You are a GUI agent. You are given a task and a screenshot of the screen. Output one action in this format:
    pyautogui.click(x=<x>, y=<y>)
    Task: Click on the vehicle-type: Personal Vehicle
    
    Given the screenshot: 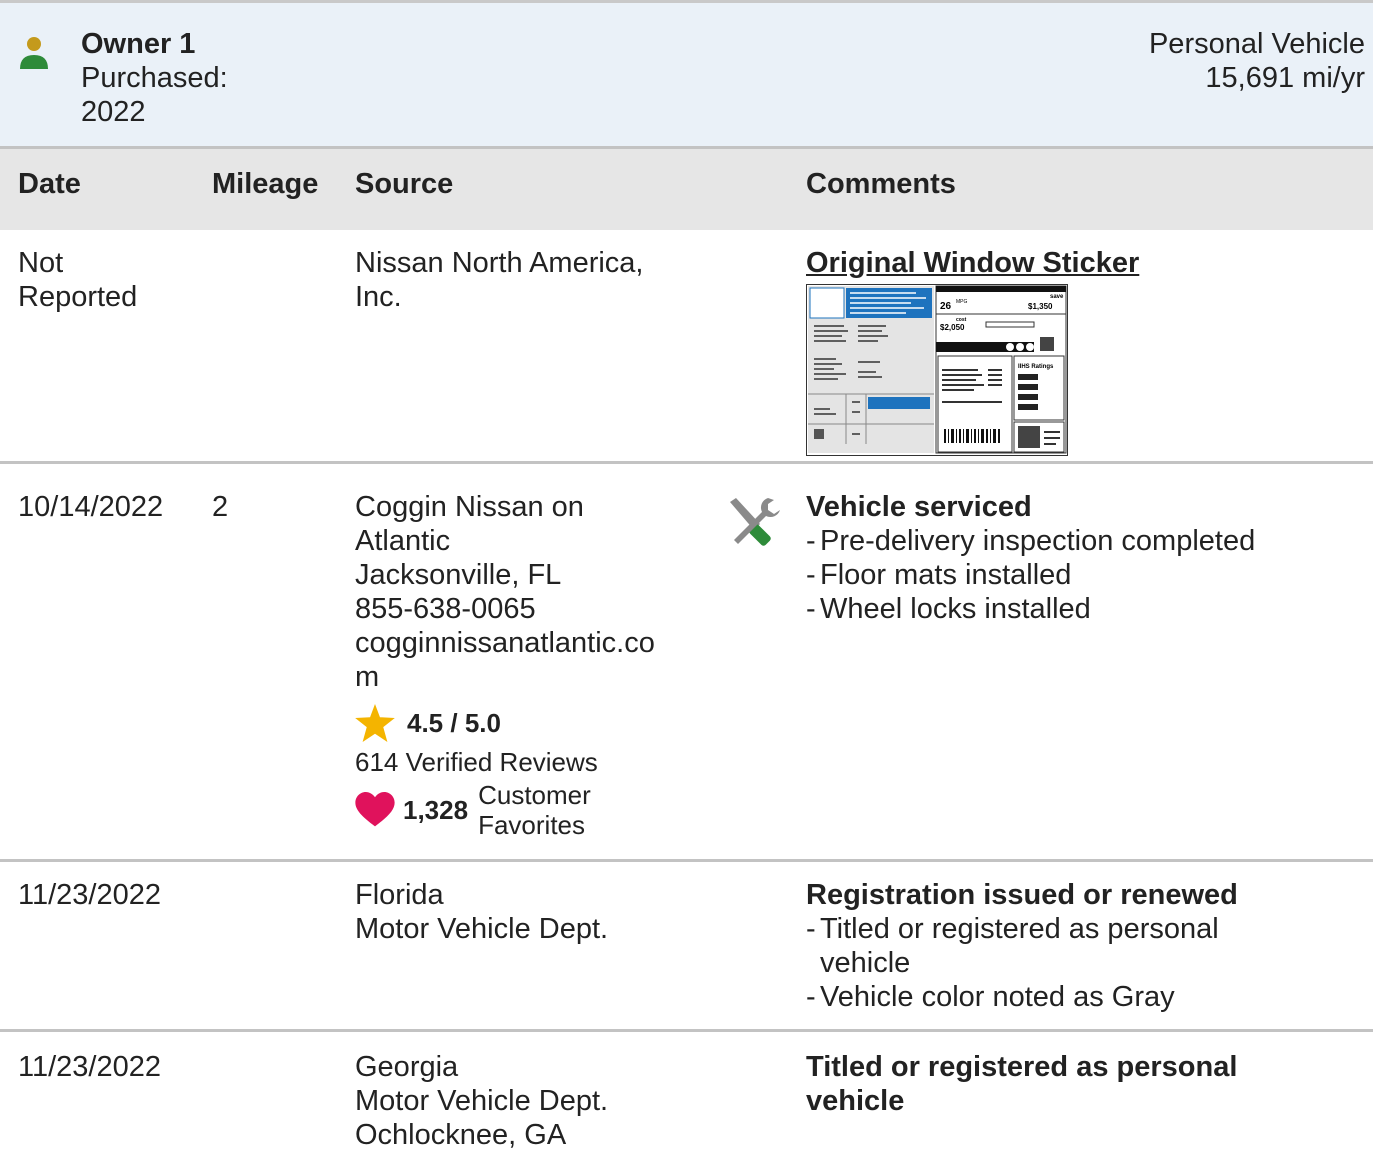 What is the action you would take?
    pyautogui.click(x=1256, y=44)
    